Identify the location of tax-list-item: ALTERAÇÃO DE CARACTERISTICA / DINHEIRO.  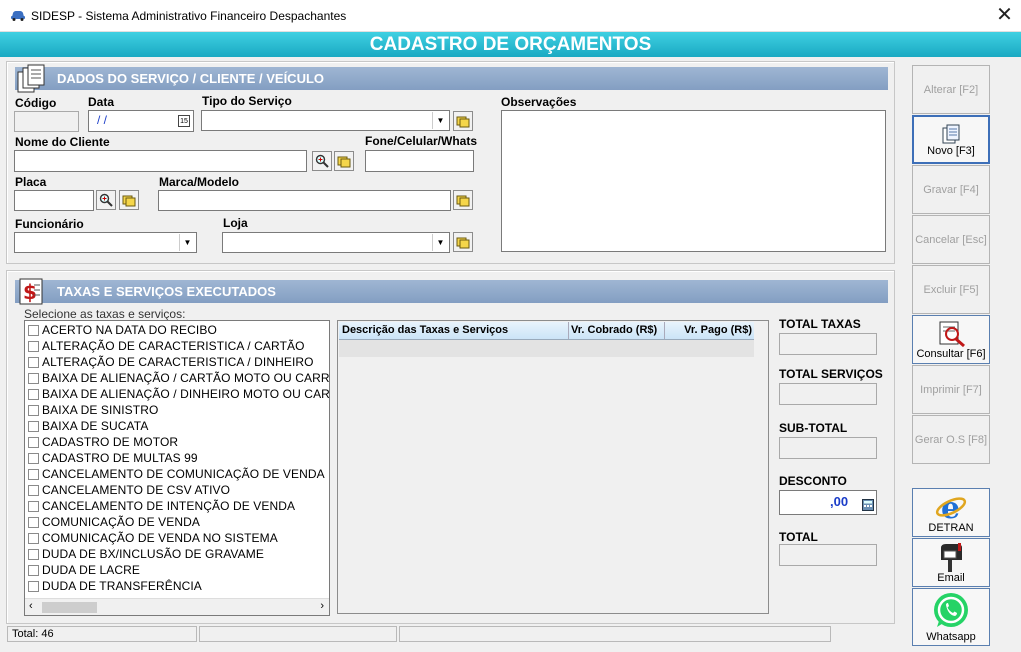
(177, 362).